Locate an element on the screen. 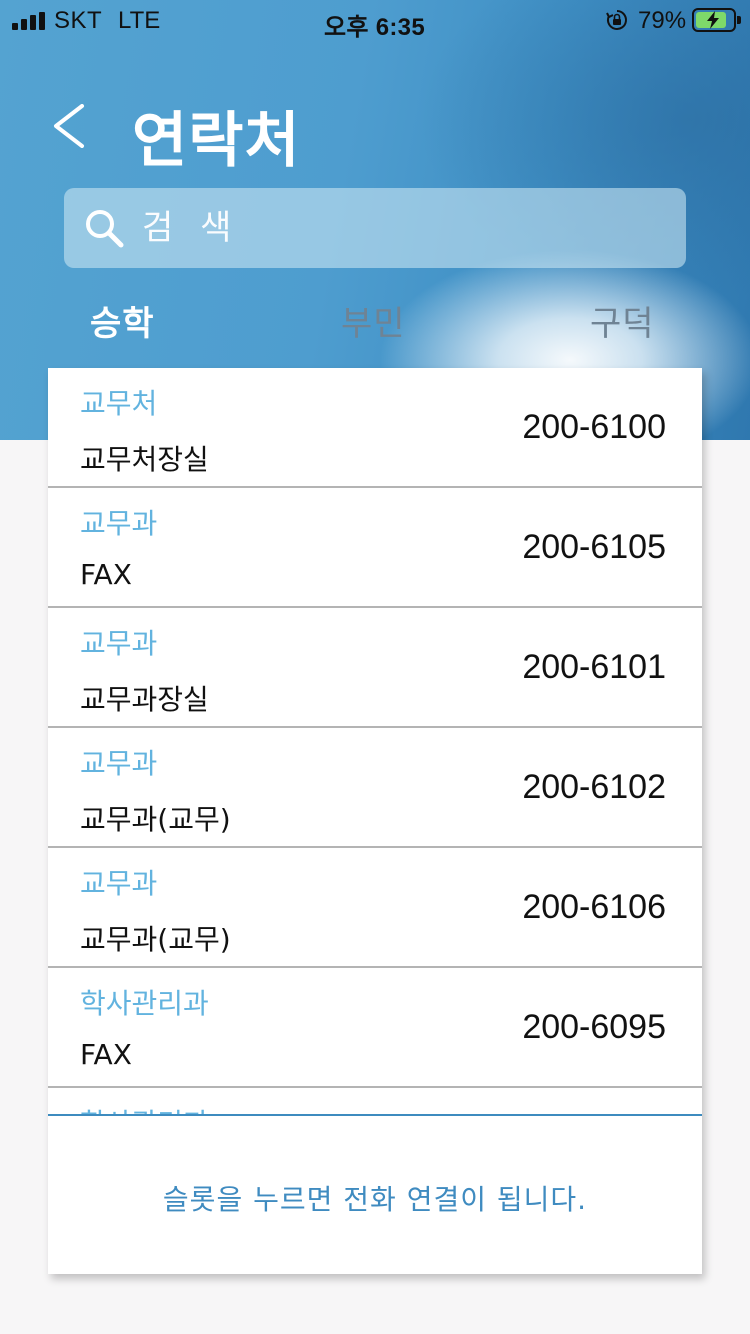  contact-description: 교무과장실 is located at coordinates (144, 699).